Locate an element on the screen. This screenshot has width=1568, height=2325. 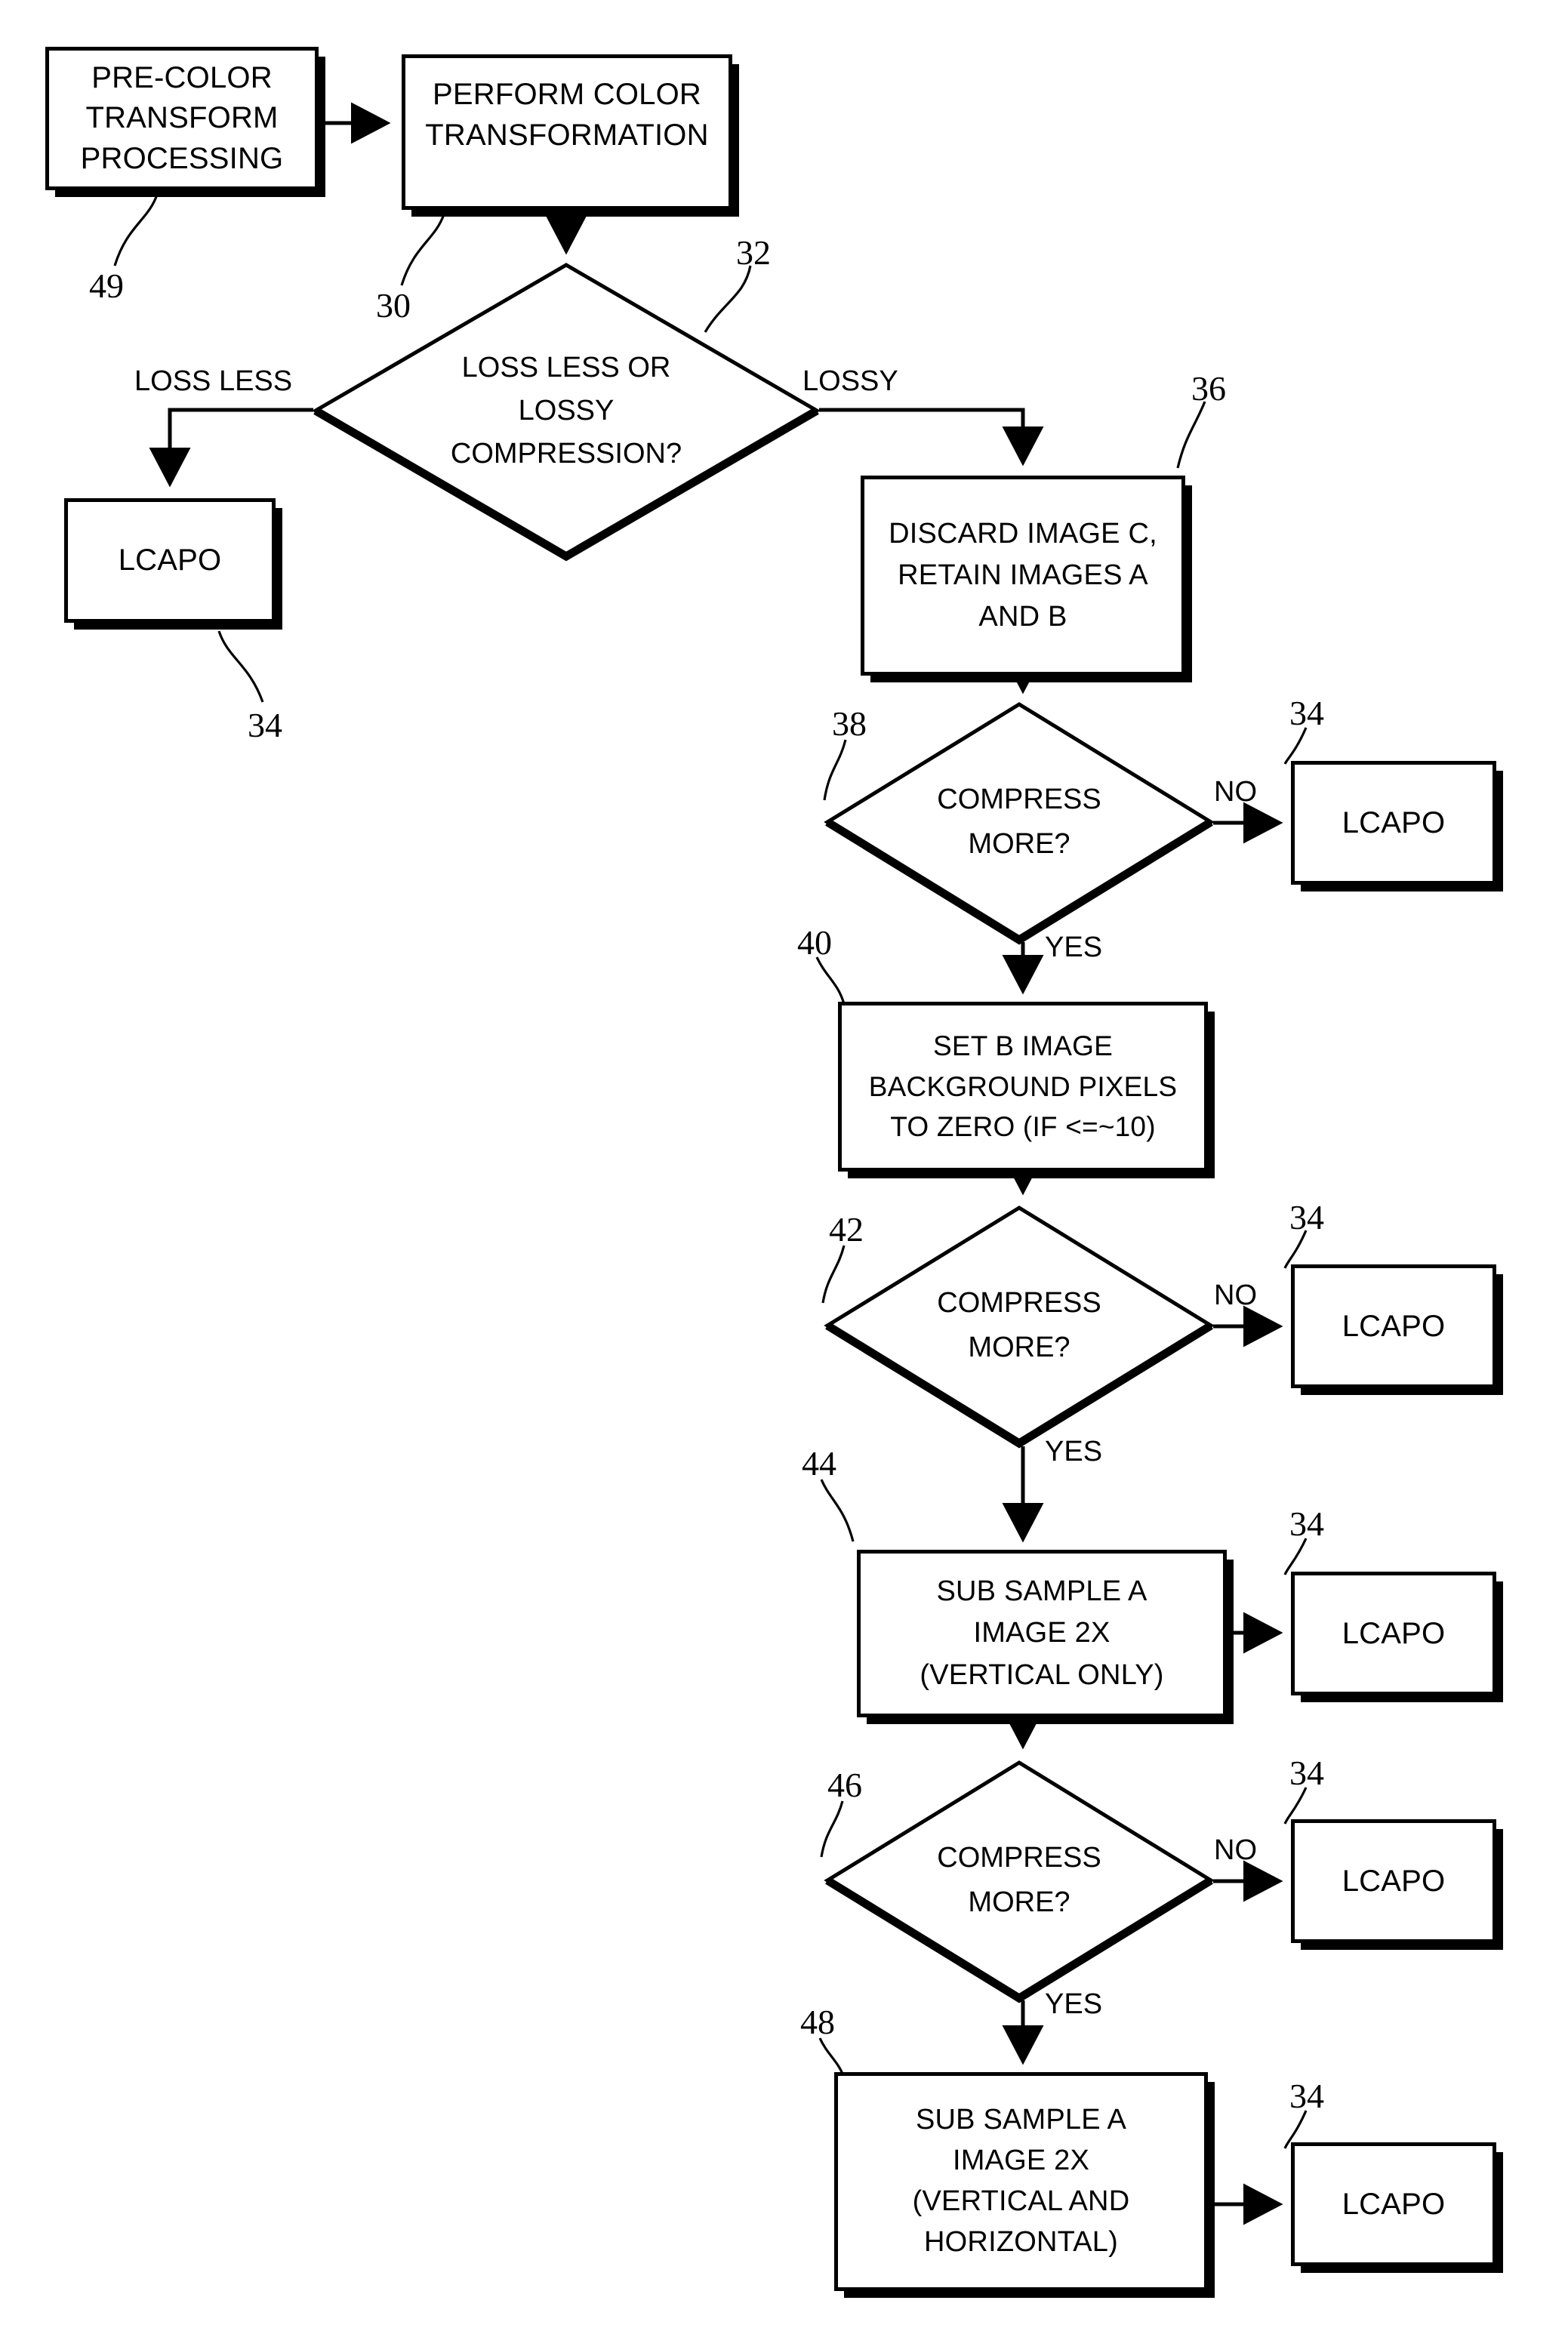
reference-numeral-49: 49 is located at coordinates (106, 285).